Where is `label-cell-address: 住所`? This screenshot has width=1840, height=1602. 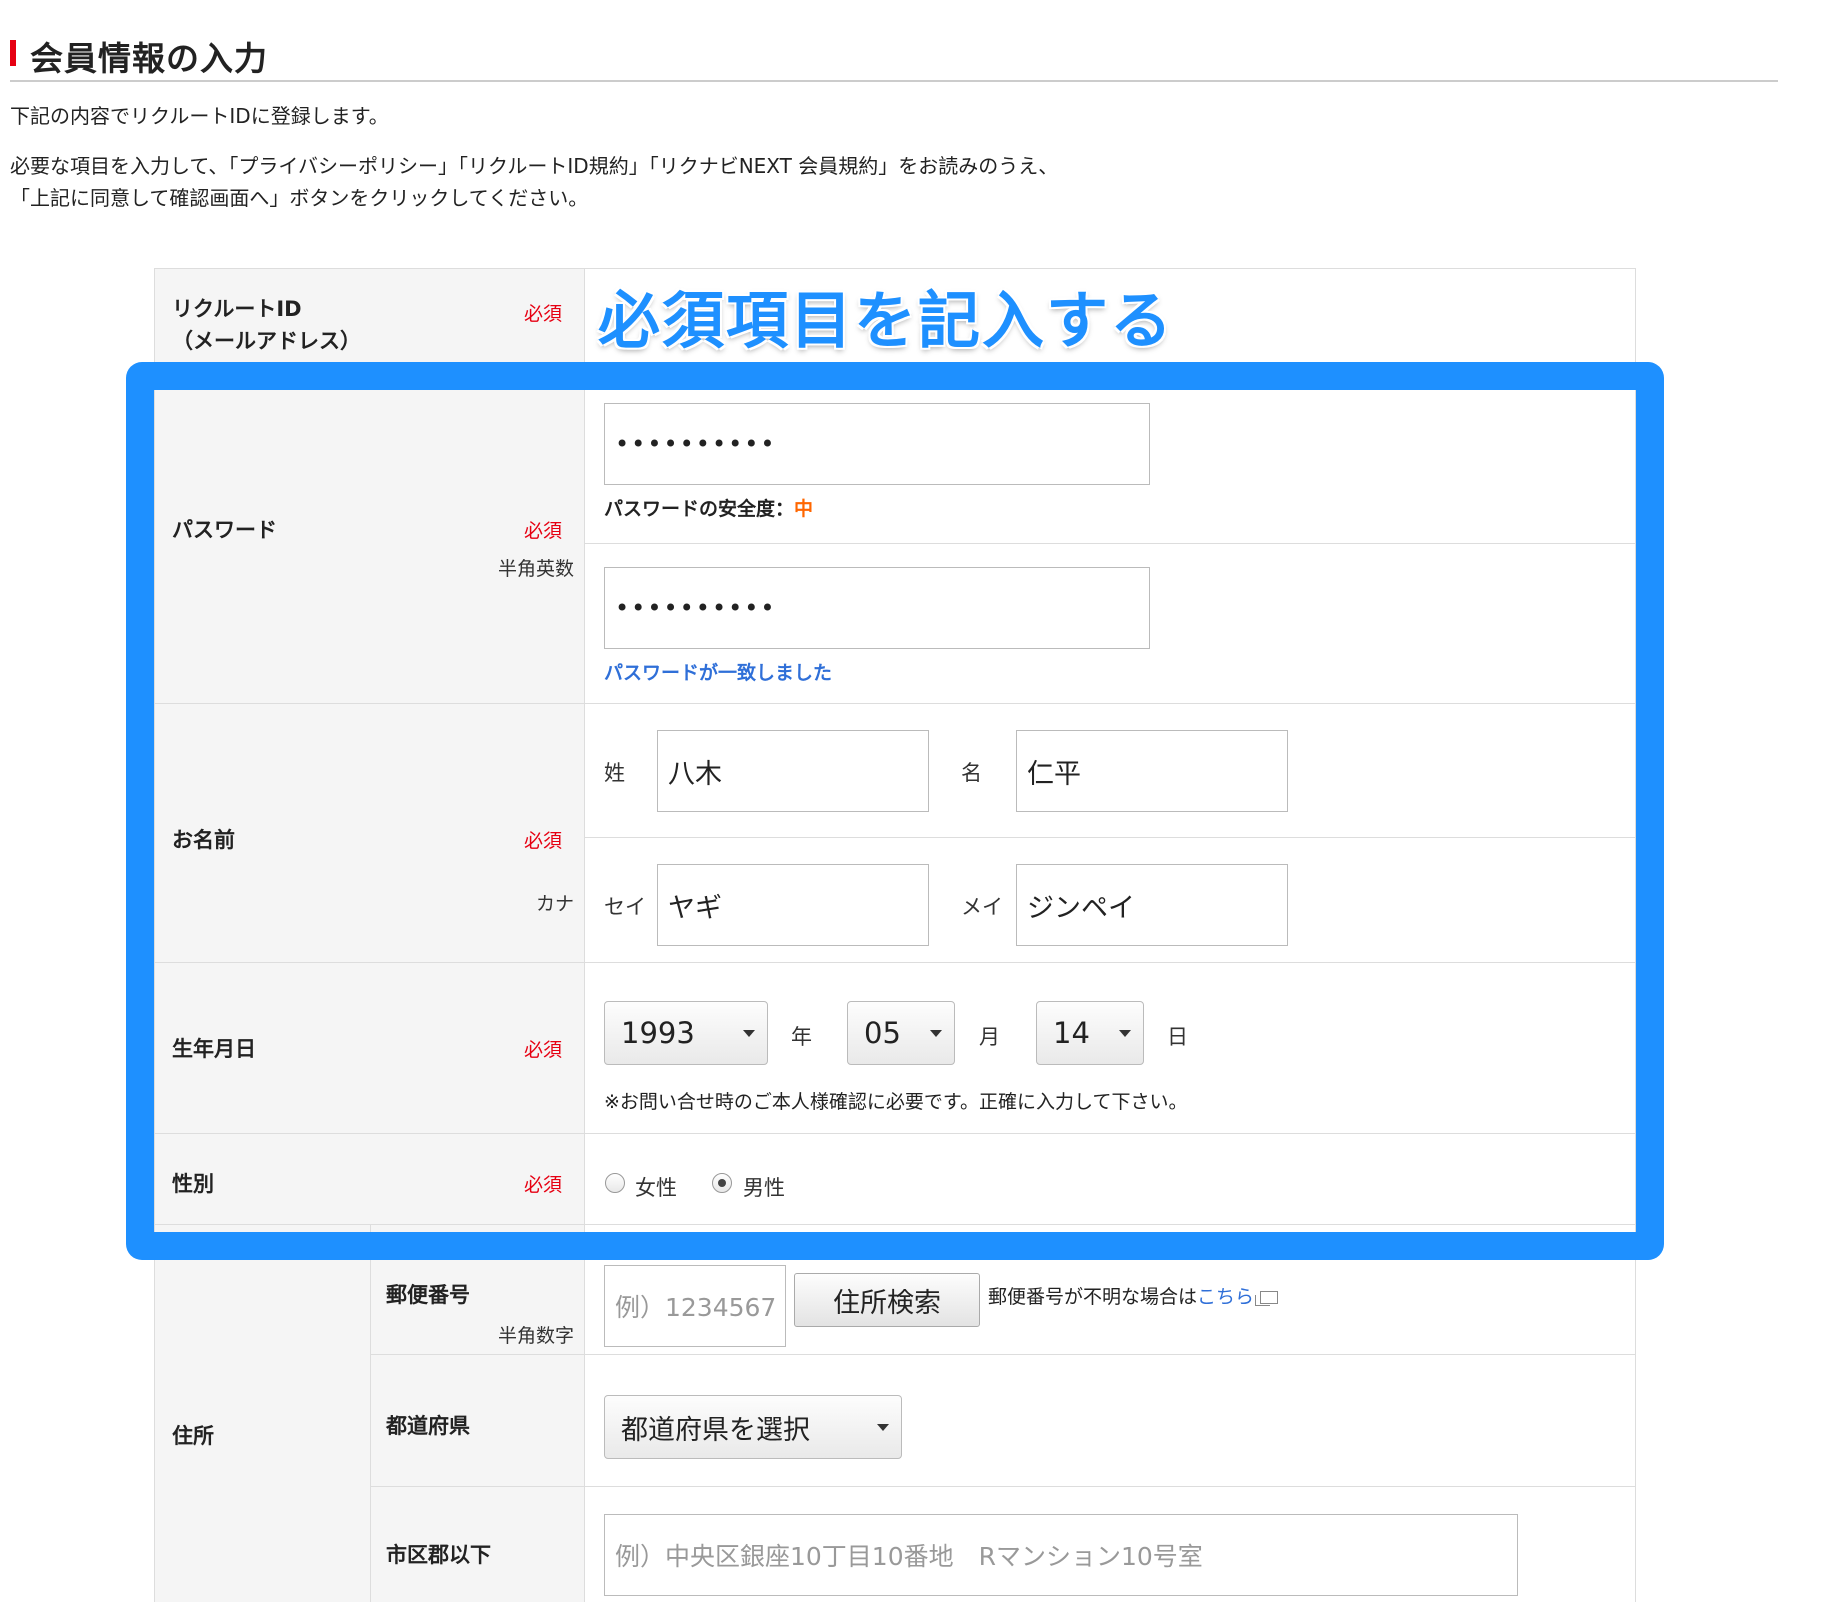 label-cell-address: 住所 is located at coordinates (263, 1413).